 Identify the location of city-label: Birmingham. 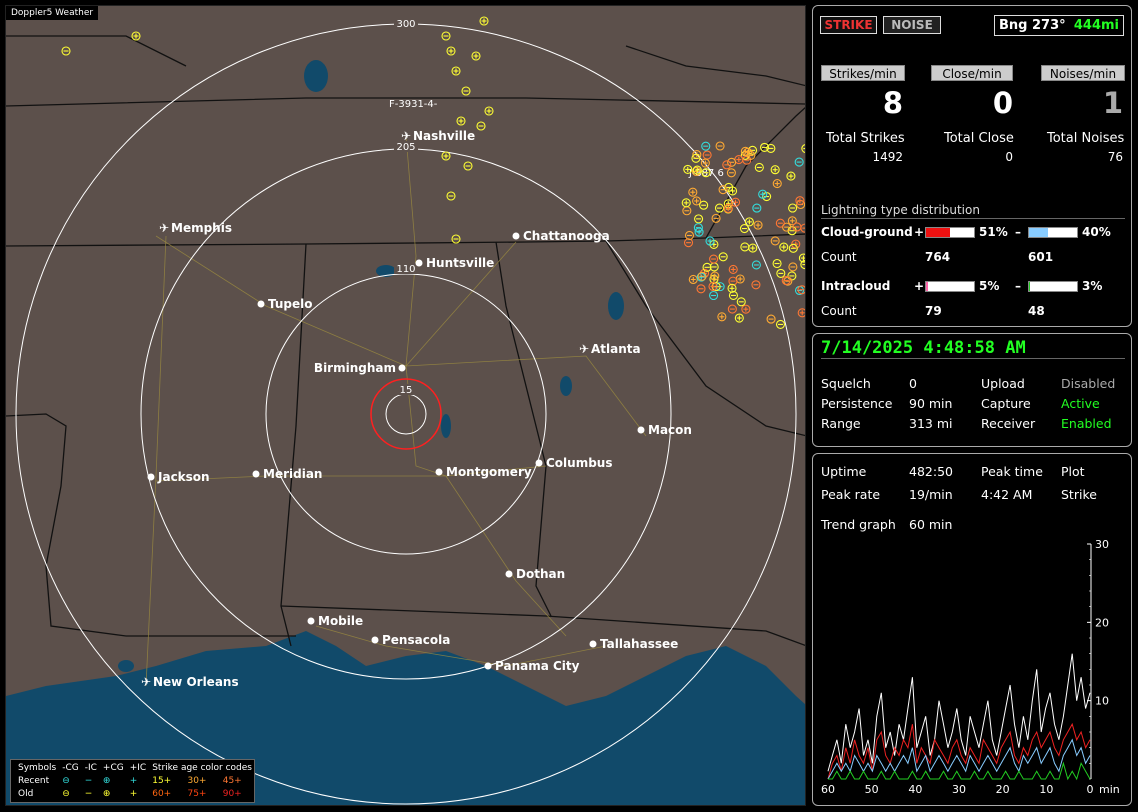
(355, 368).